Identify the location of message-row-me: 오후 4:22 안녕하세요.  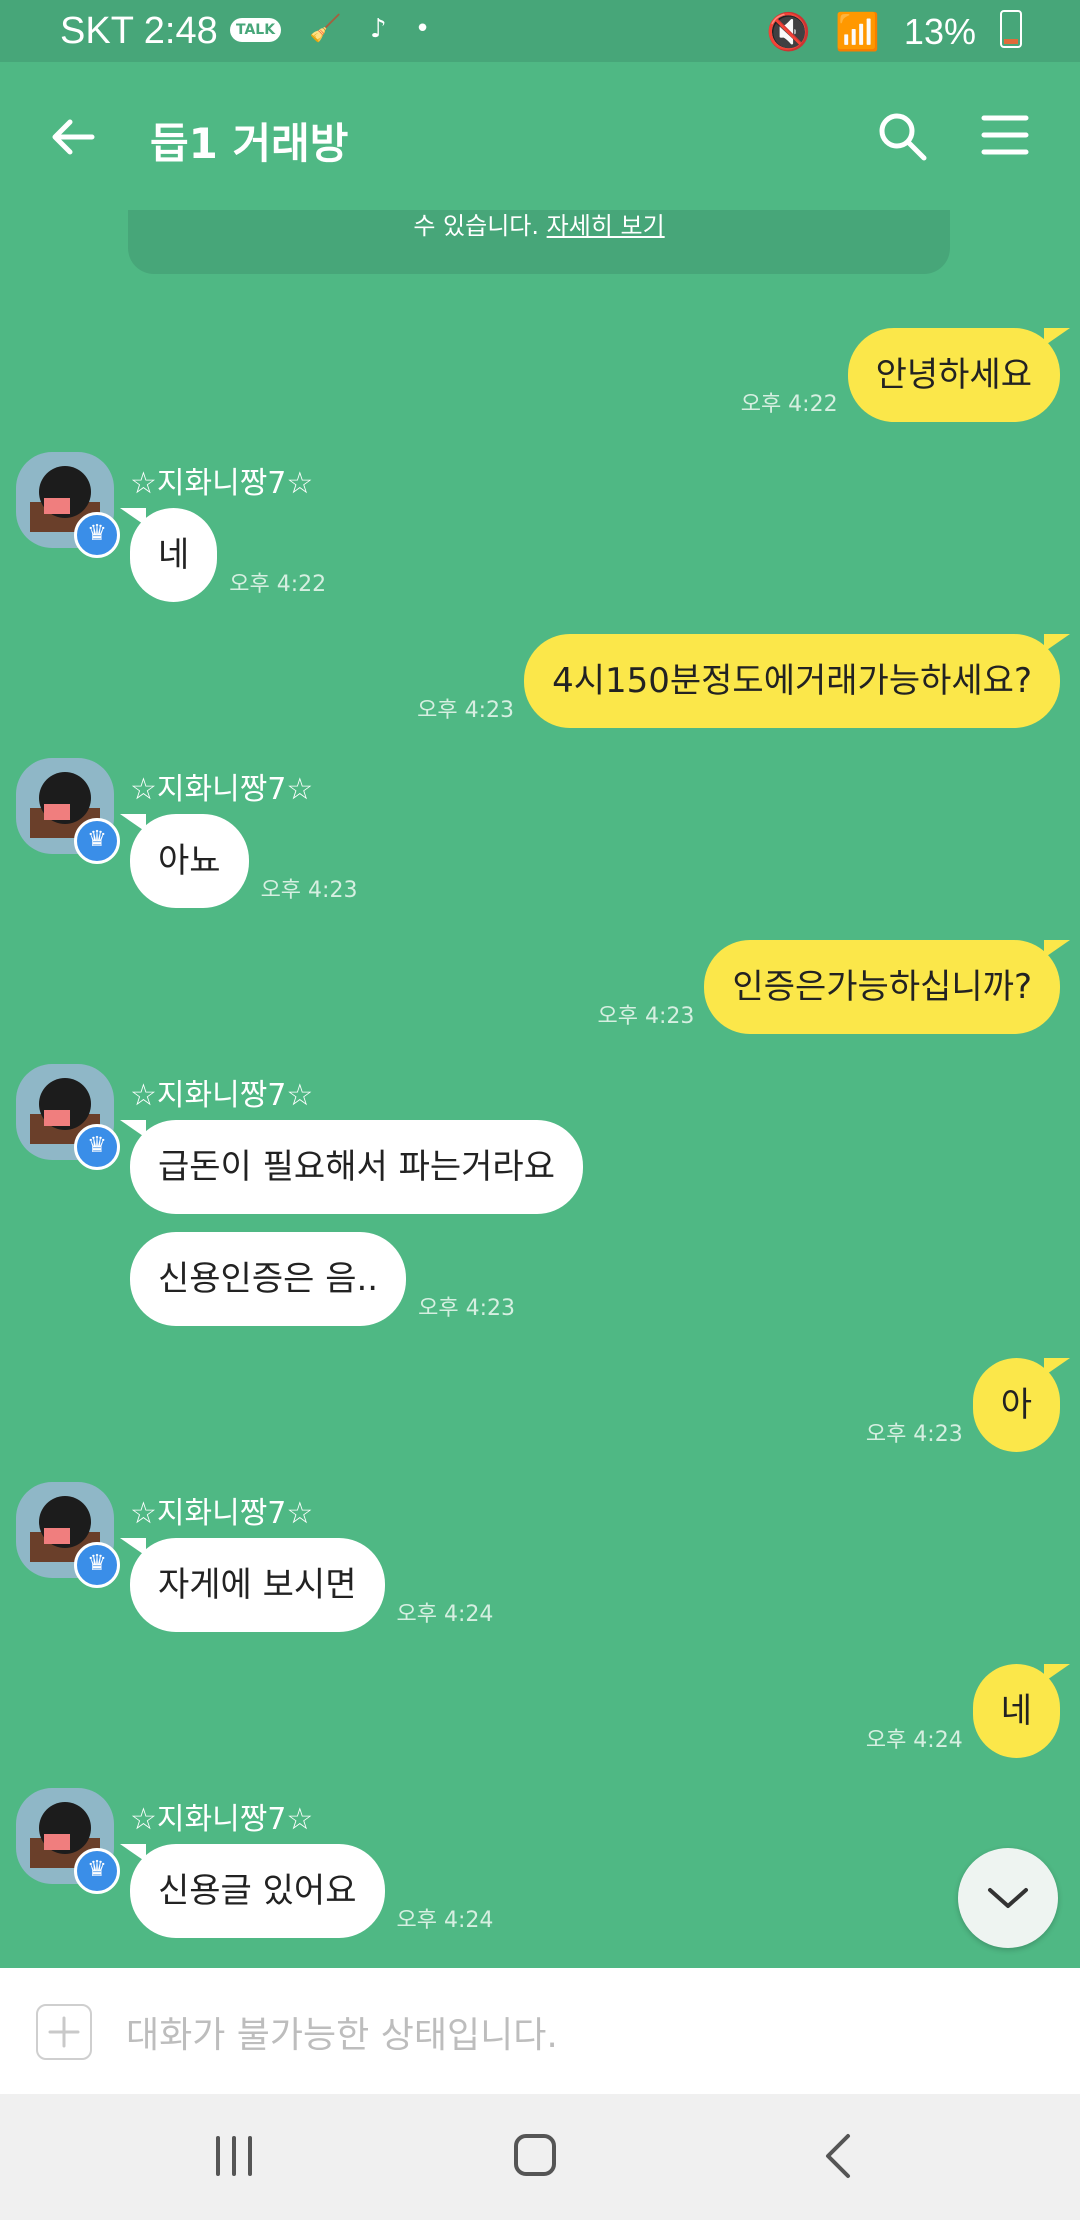
(905, 375).